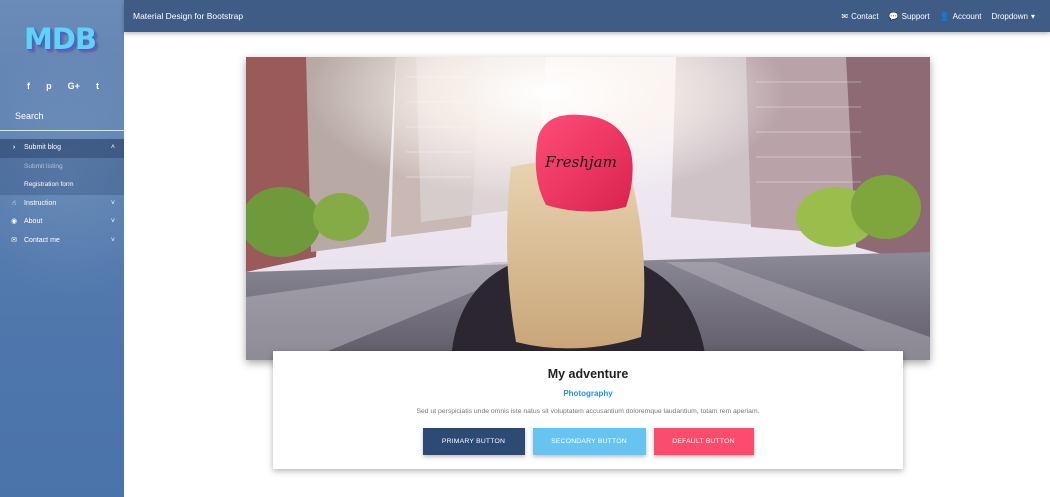 The width and height of the screenshot is (1050, 497). Describe the element at coordinates (42, 147) in the screenshot. I see `sidebar-item-label: Submit blog` at that location.